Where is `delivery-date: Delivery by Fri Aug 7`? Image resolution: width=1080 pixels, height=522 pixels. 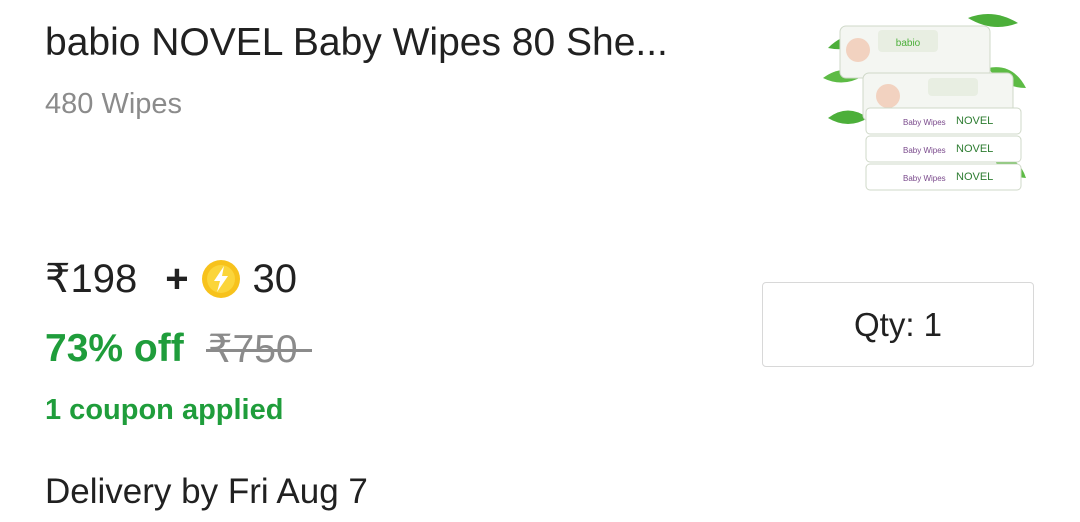
delivery-date: Delivery by Fri Aug 7 is located at coordinates (206, 491).